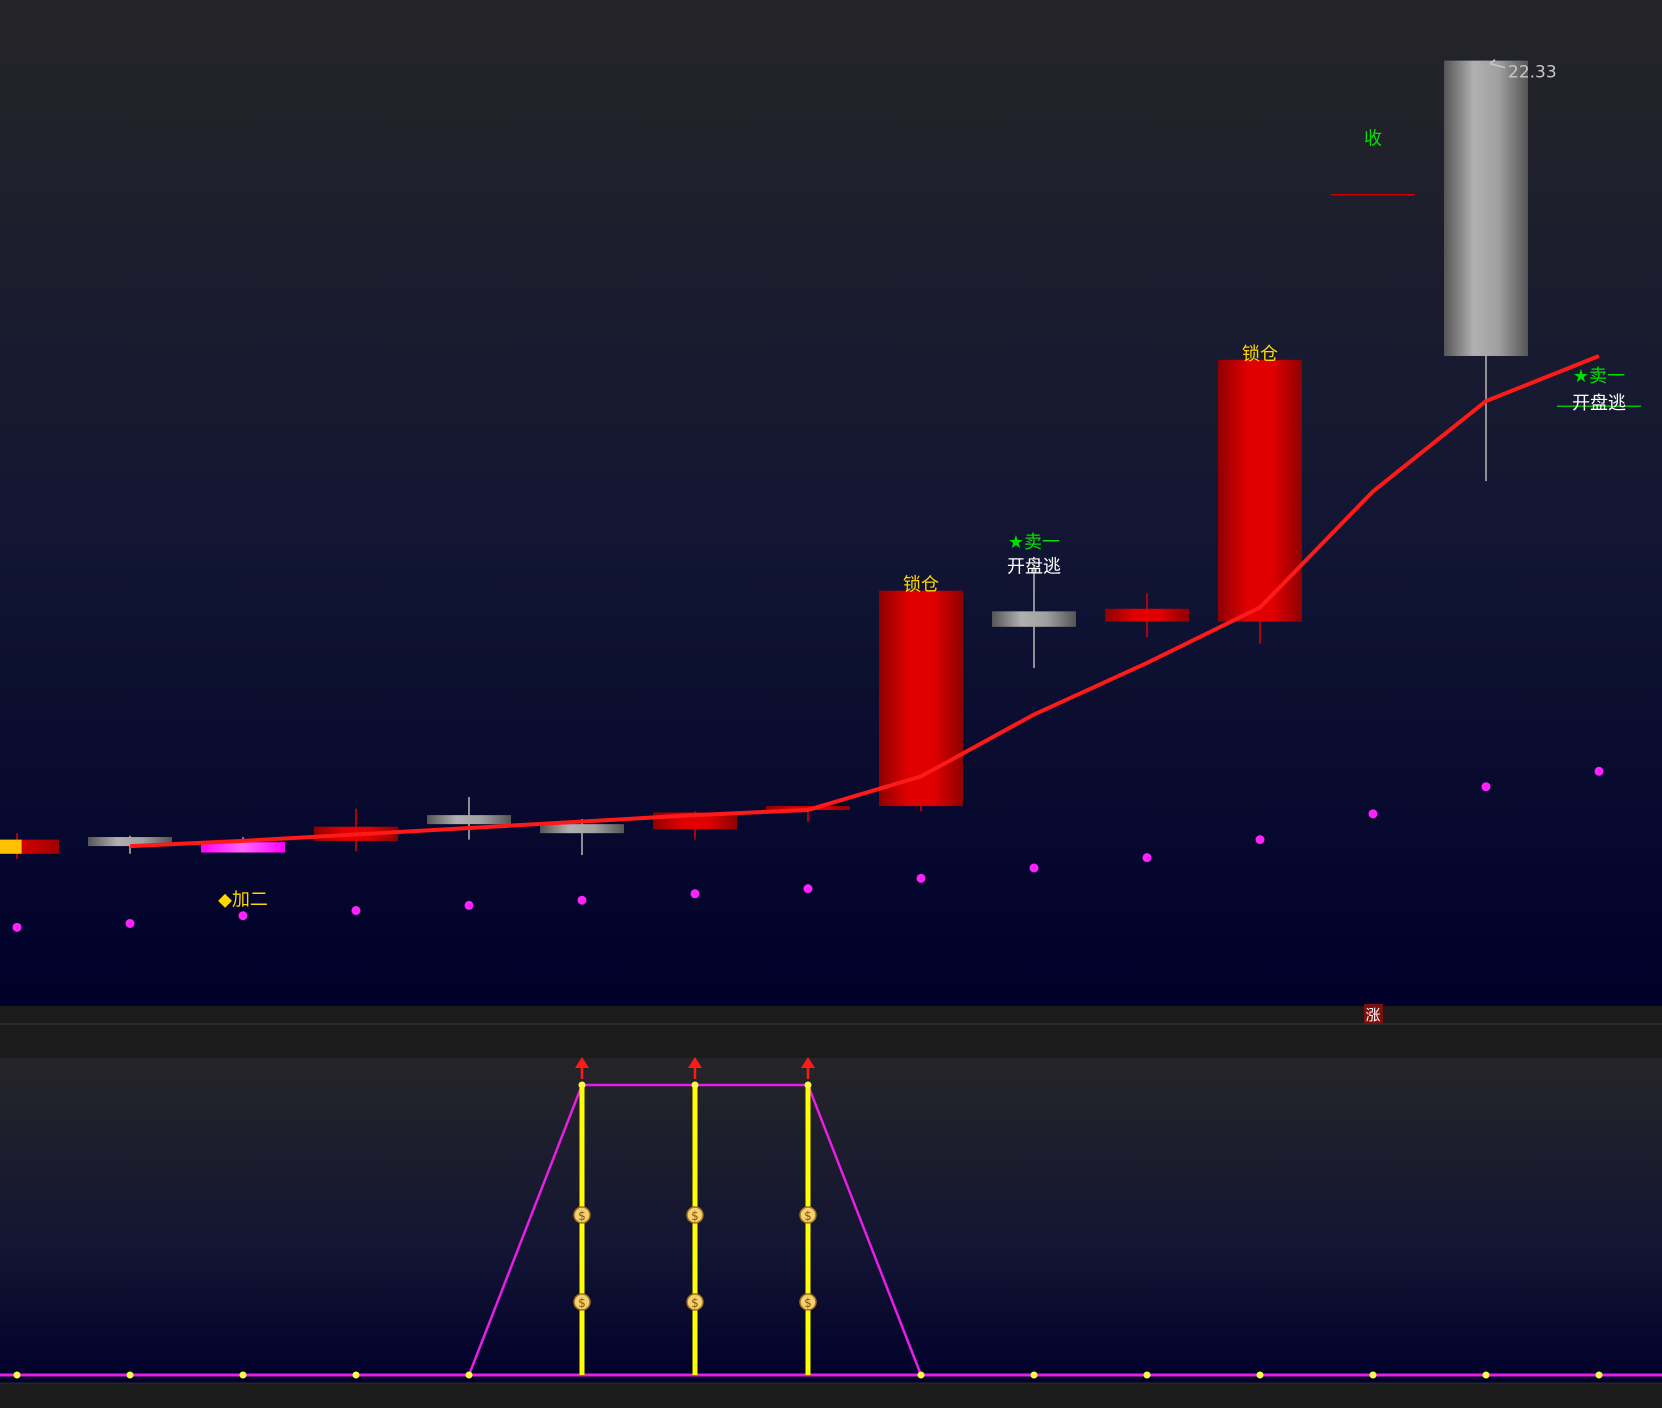 The image size is (1662, 1408). I want to click on annotation-label: ◆加二, so click(243, 899).